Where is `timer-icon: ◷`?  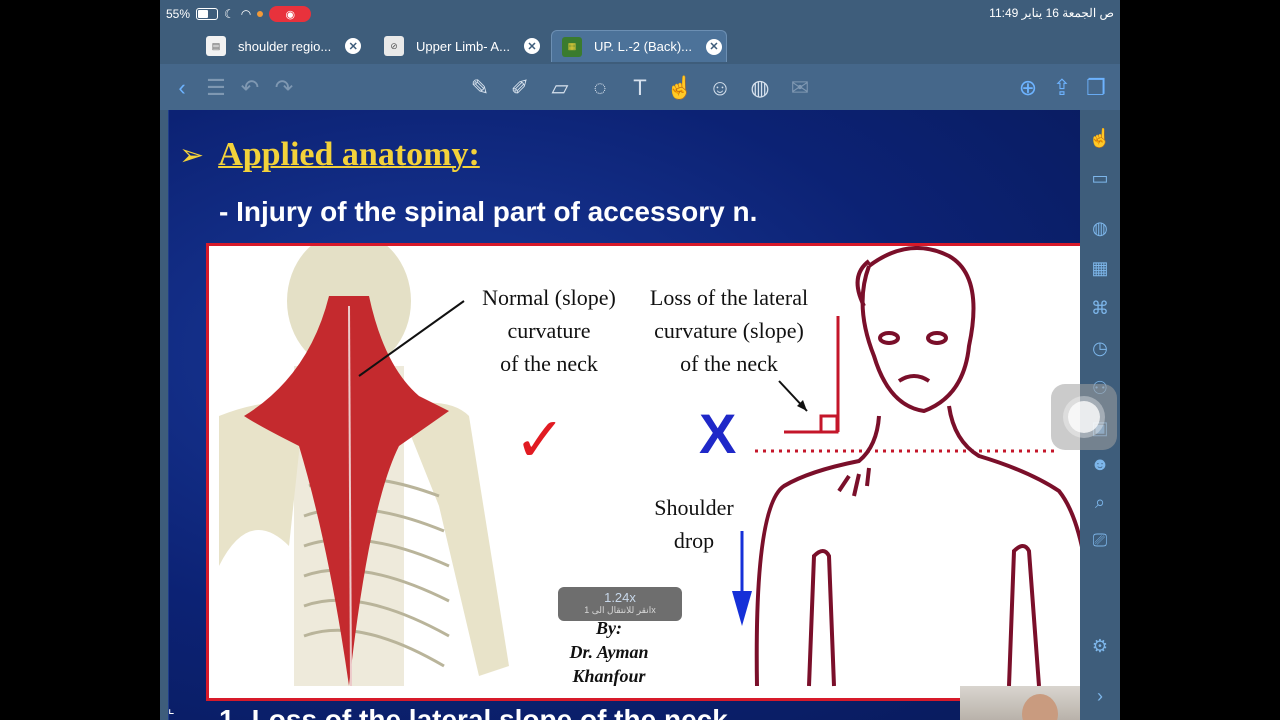 timer-icon: ◷ is located at coordinates (1100, 348).